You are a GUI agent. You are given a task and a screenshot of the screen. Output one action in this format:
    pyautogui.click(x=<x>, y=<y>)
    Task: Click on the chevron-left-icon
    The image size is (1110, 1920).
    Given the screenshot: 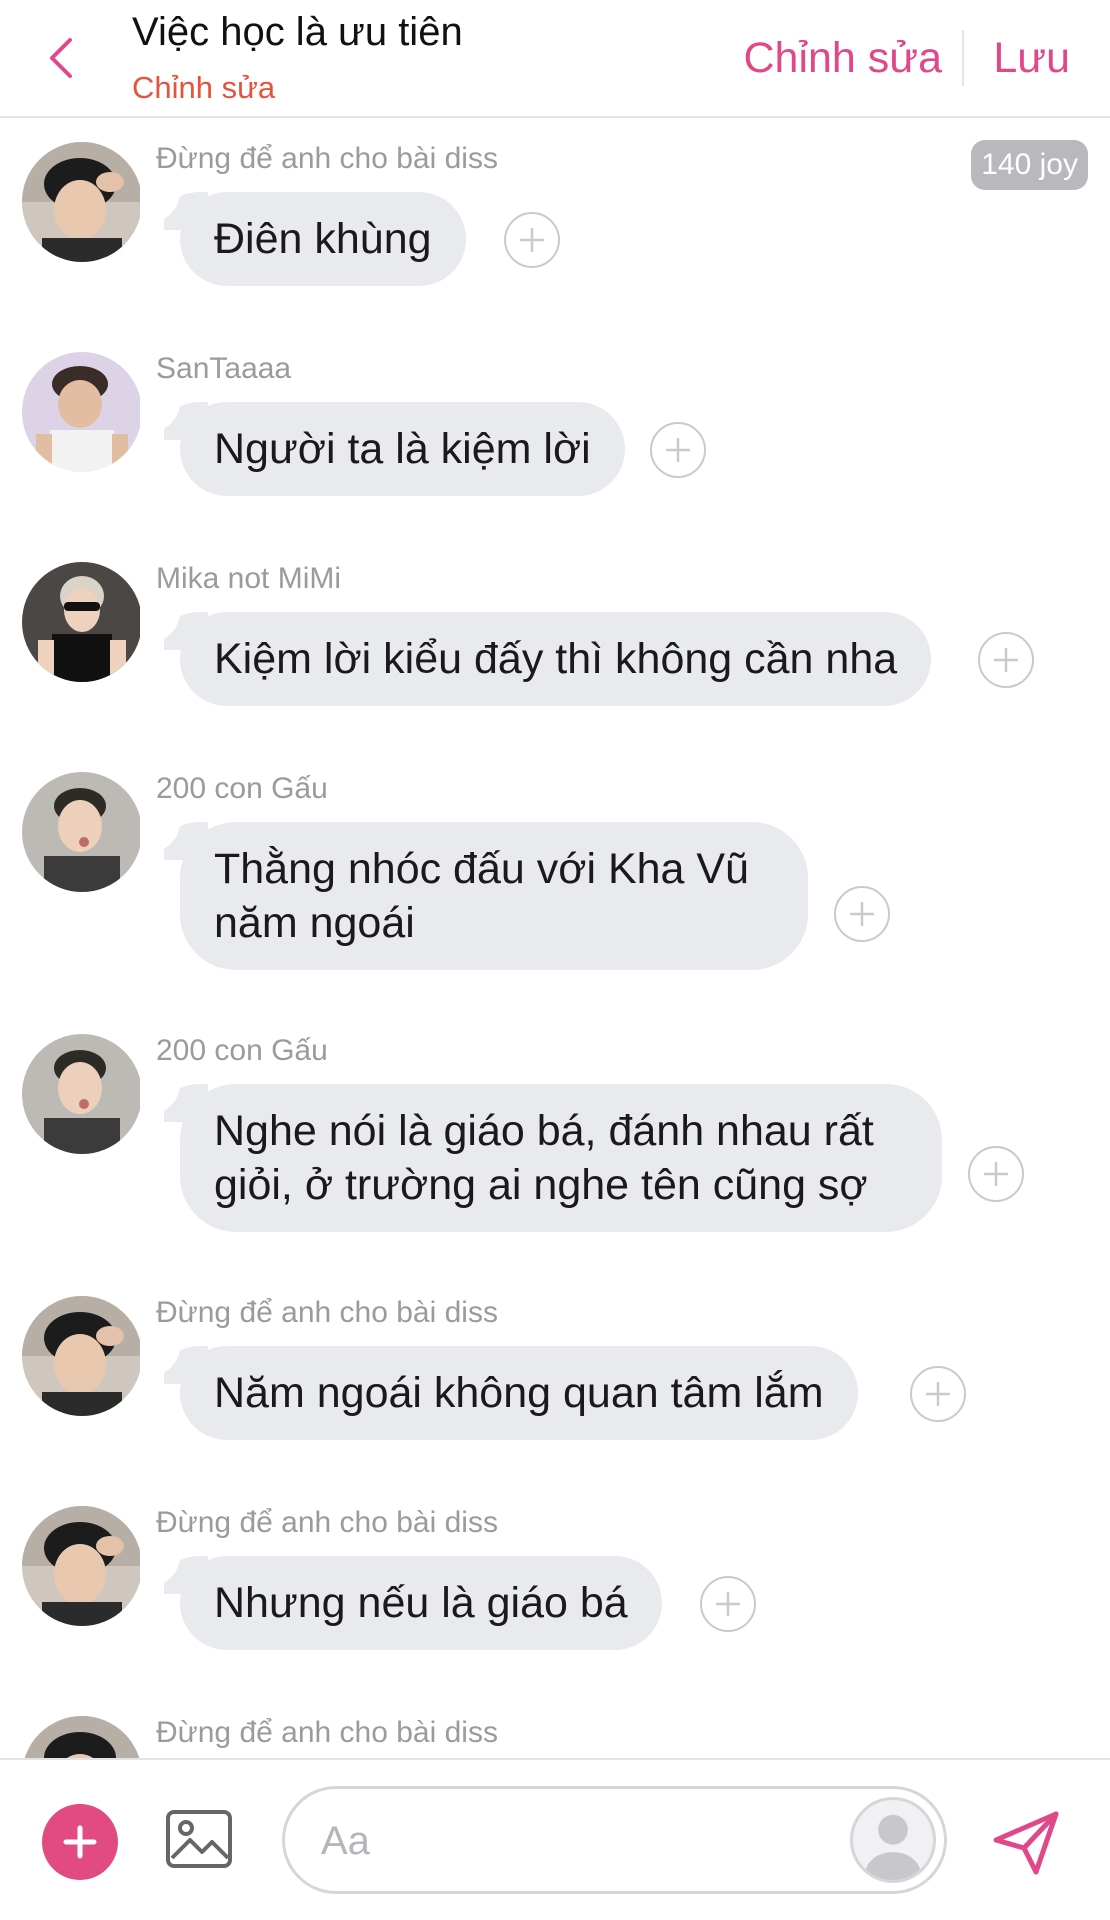 What is the action you would take?
    pyautogui.click(x=61, y=58)
    